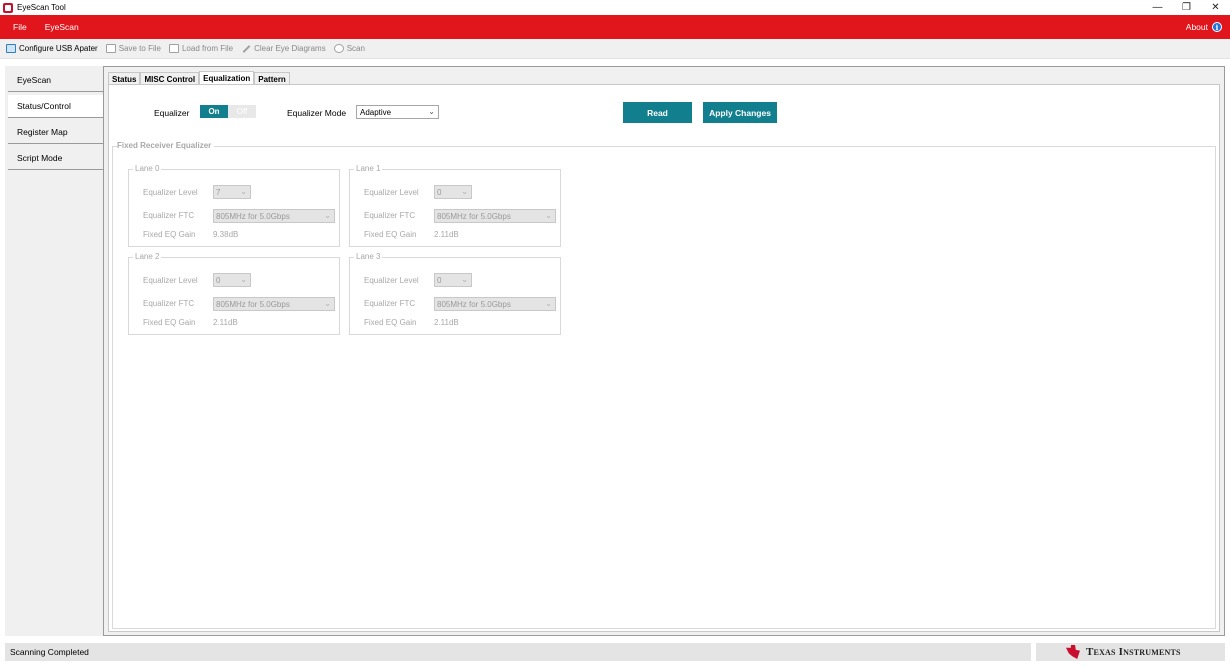 The image size is (1230, 666). I want to click on lane-title: Lane 1, so click(368, 168).